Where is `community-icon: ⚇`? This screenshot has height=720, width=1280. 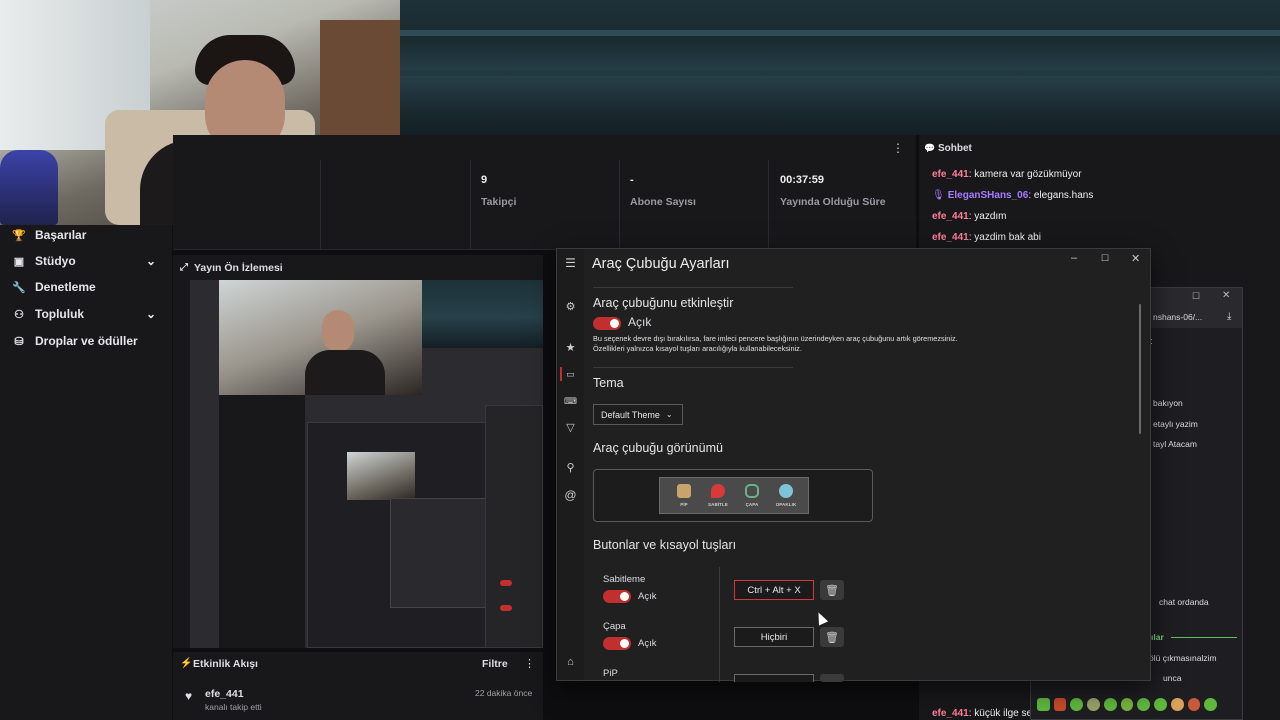 community-icon: ⚇ is located at coordinates (19, 314).